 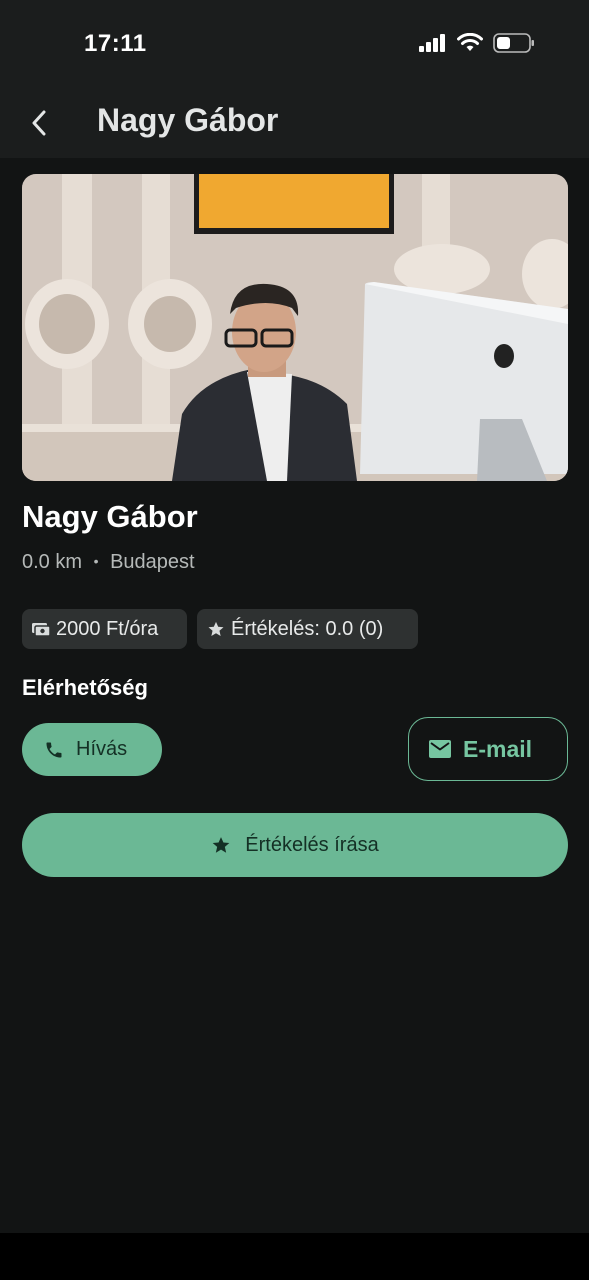 What do you see at coordinates (54, 749) in the screenshot?
I see `phone-icon` at bounding box center [54, 749].